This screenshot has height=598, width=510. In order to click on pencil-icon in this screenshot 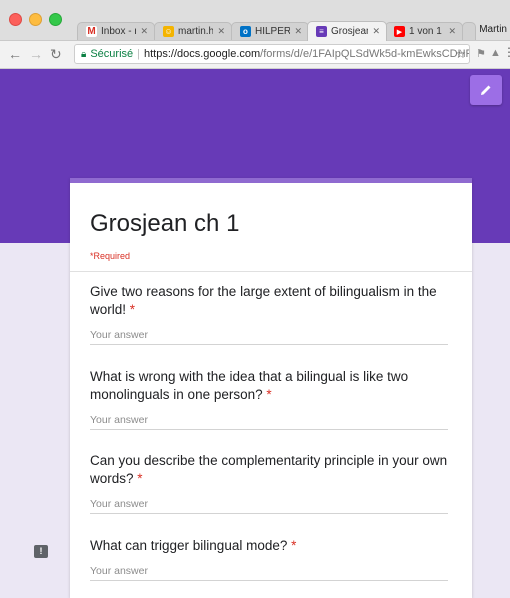, I will do `click(486, 90)`.